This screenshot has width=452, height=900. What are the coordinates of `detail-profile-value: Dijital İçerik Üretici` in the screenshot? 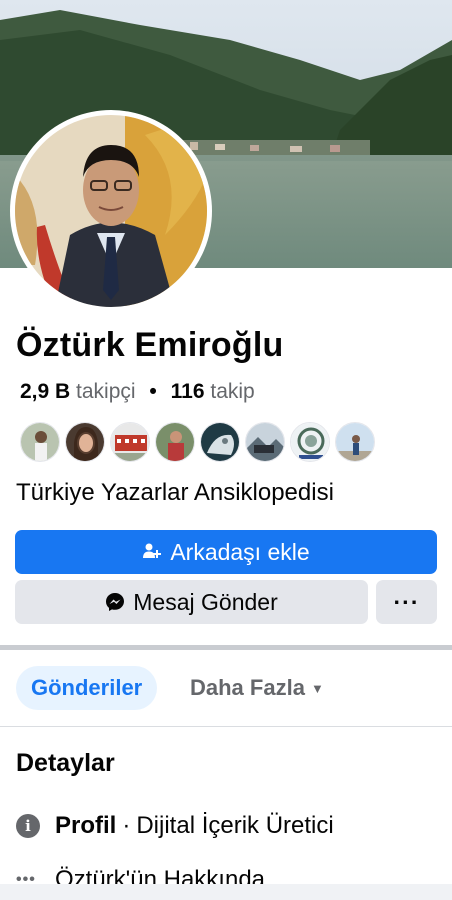 It's located at (235, 825).